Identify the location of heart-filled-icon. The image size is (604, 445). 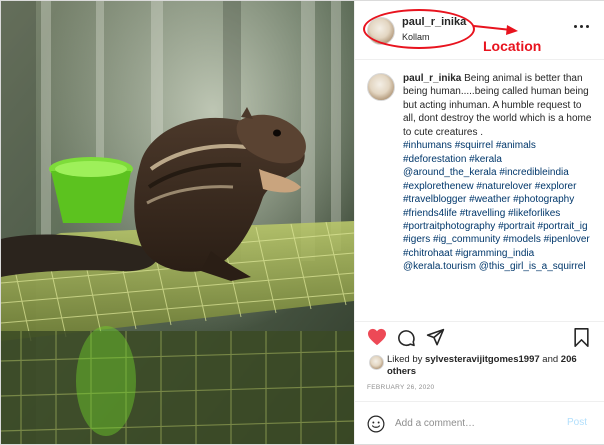
(377, 337).